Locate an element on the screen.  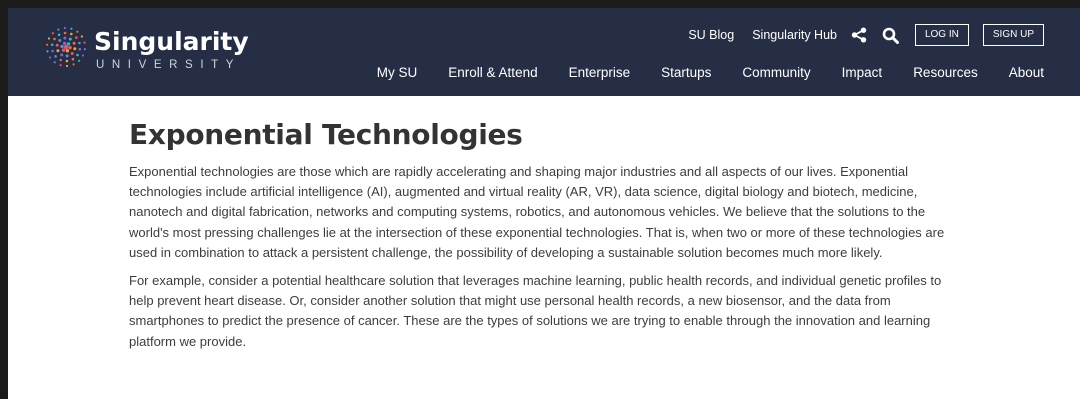
search-icon is located at coordinates (891, 35).